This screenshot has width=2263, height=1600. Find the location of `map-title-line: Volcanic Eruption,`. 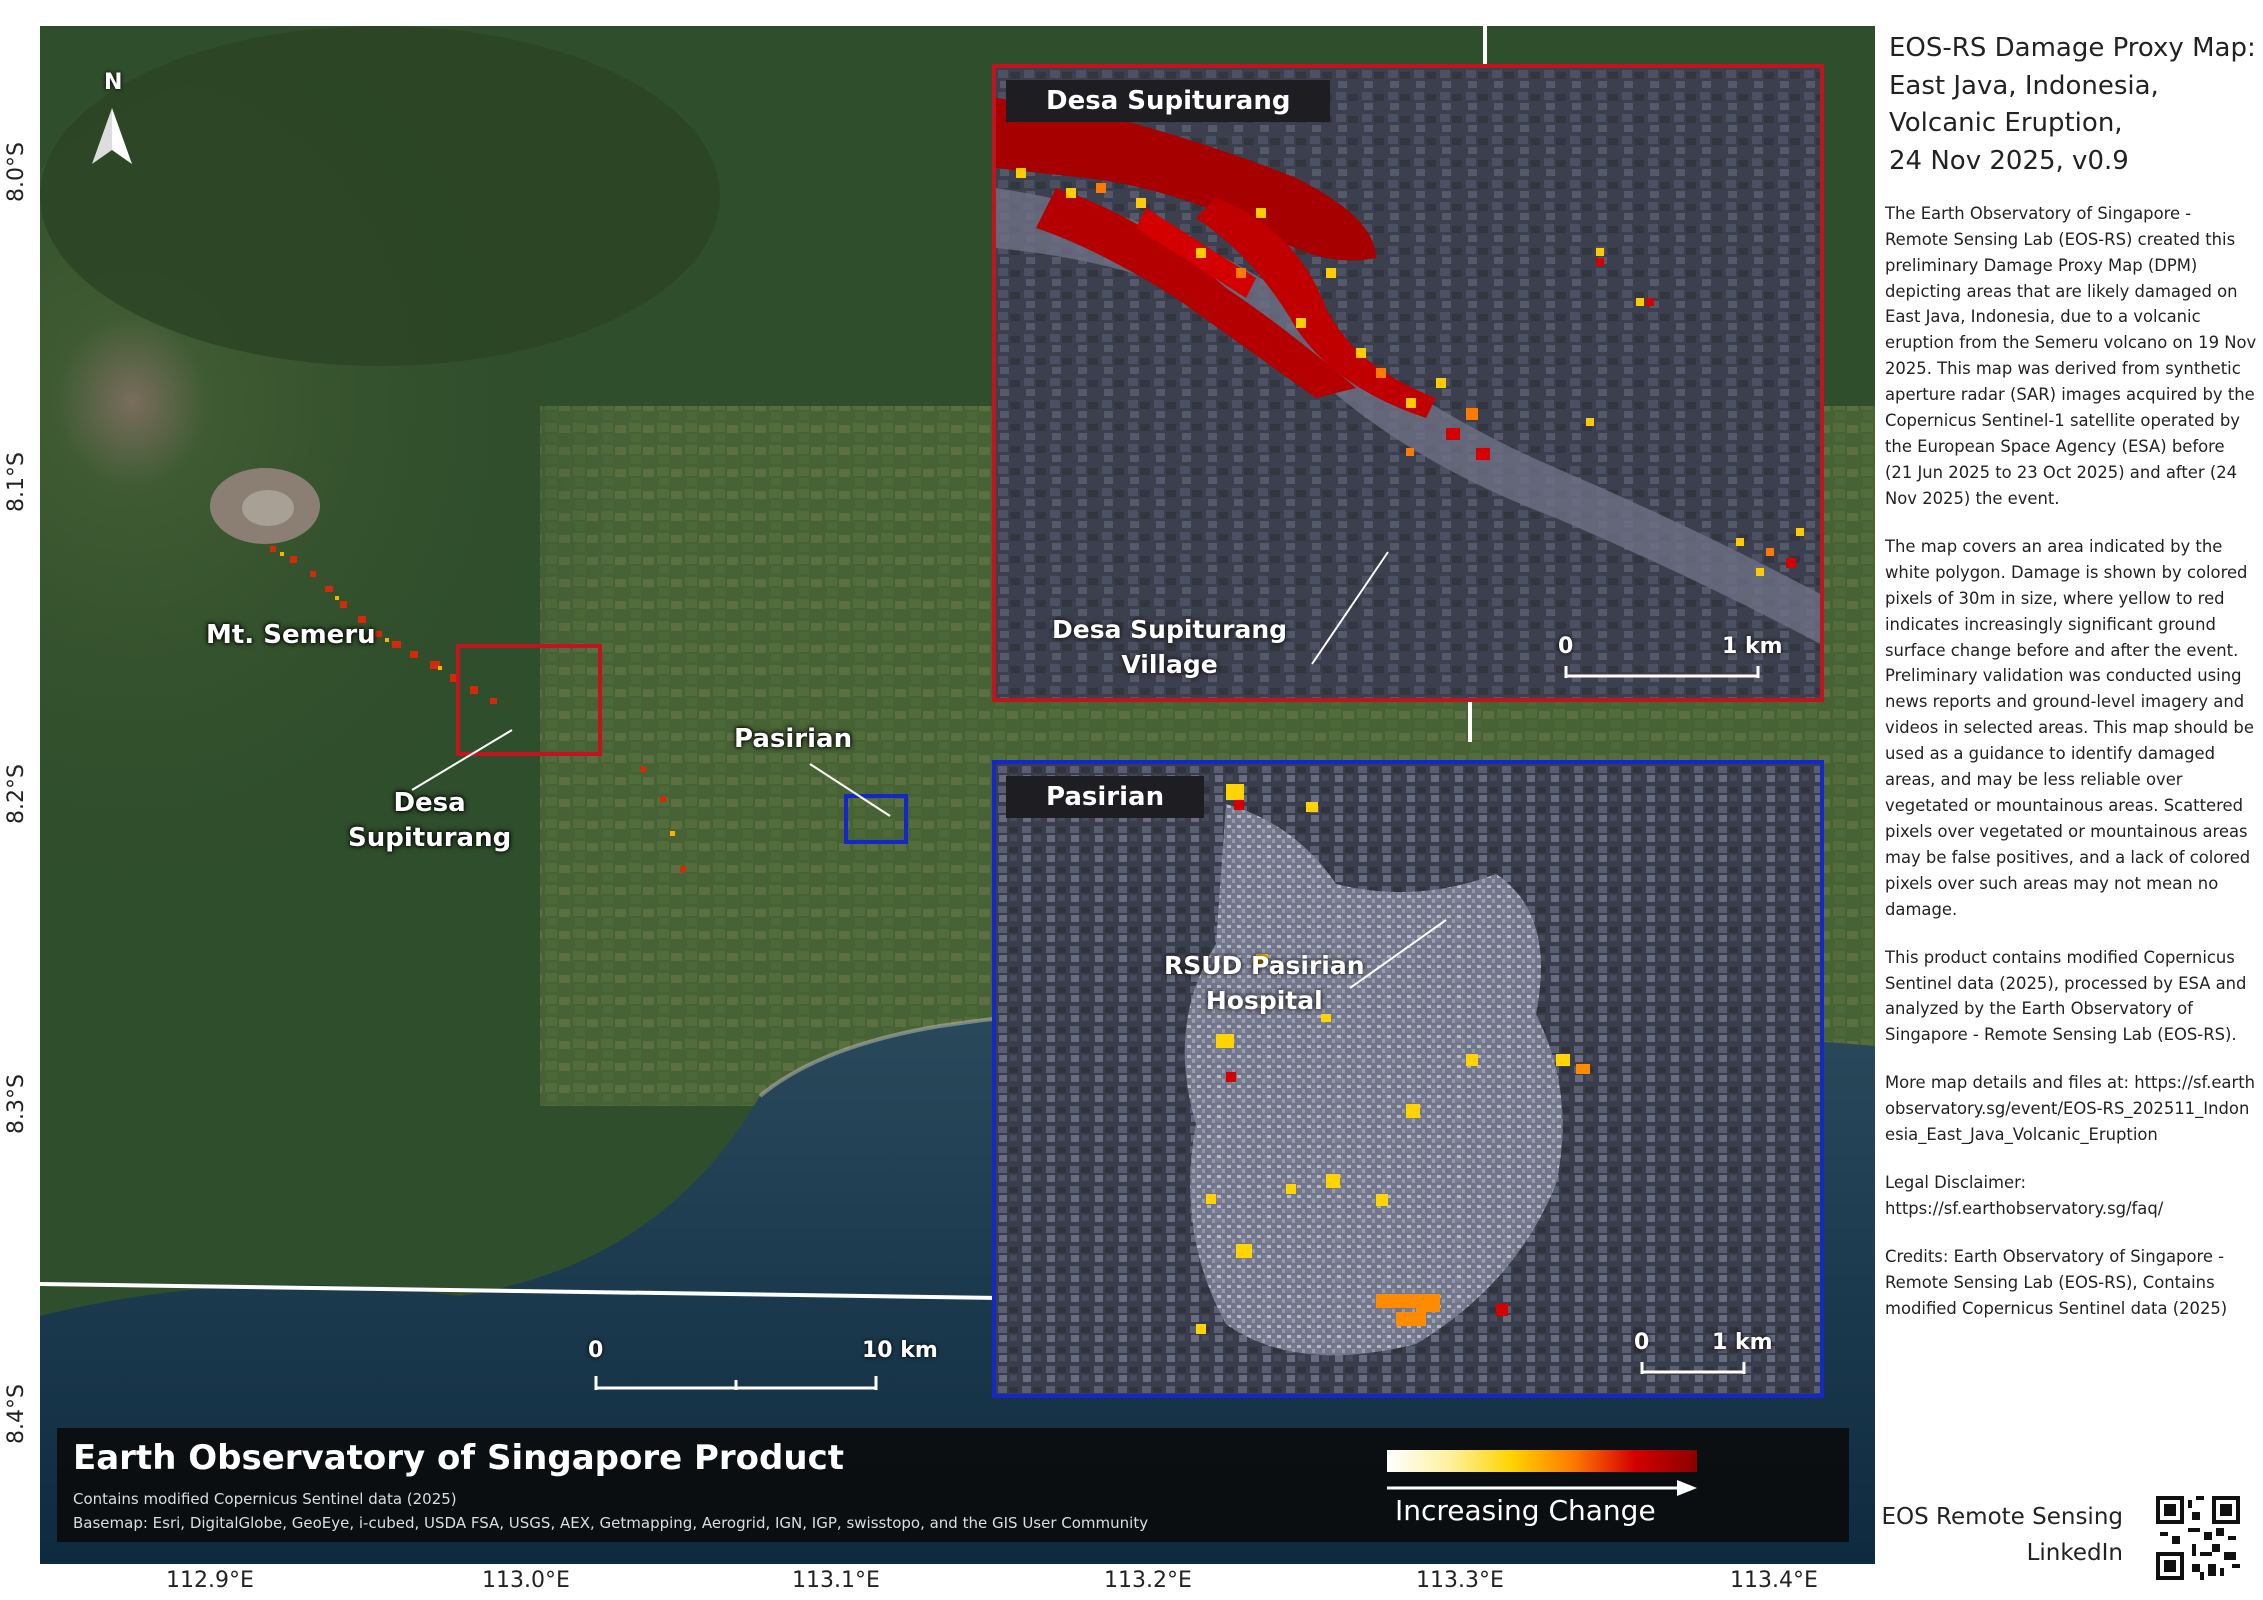

map-title-line: Volcanic Eruption, is located at coordinates (2006, 123).